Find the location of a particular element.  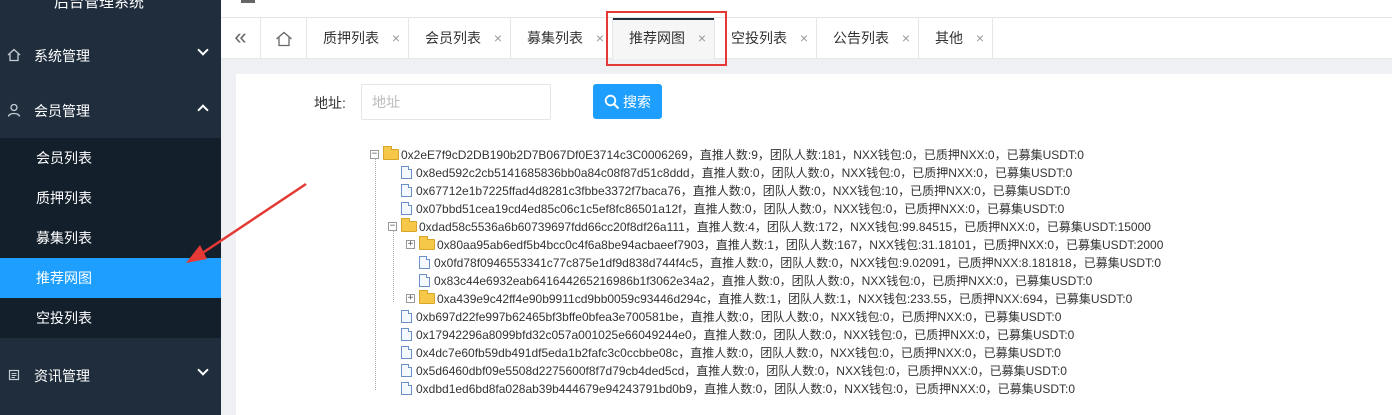

annotation-arrow is located at coordinates (246, 222).